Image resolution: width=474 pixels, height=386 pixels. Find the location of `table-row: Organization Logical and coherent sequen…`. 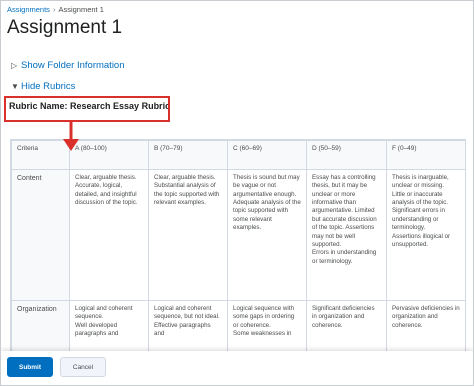

table-row: Organization Logical and coherent sequen… is located at coordinates (238, 327).